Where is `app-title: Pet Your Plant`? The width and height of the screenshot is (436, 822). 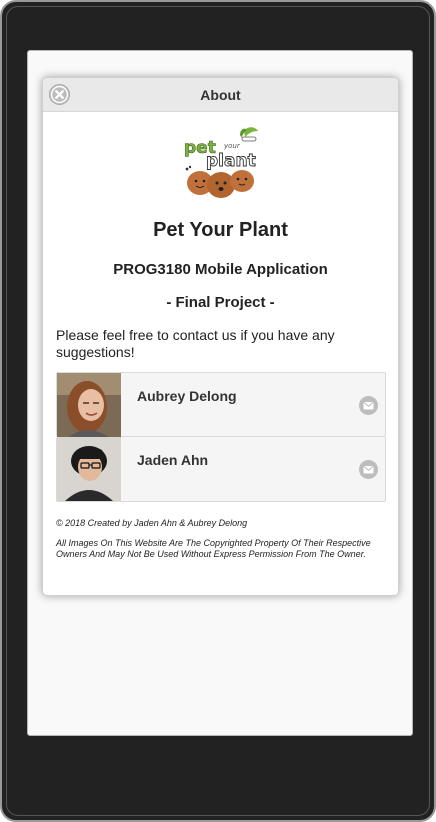
app-title: Pet Your Plant is located at coordinates (220, 230).